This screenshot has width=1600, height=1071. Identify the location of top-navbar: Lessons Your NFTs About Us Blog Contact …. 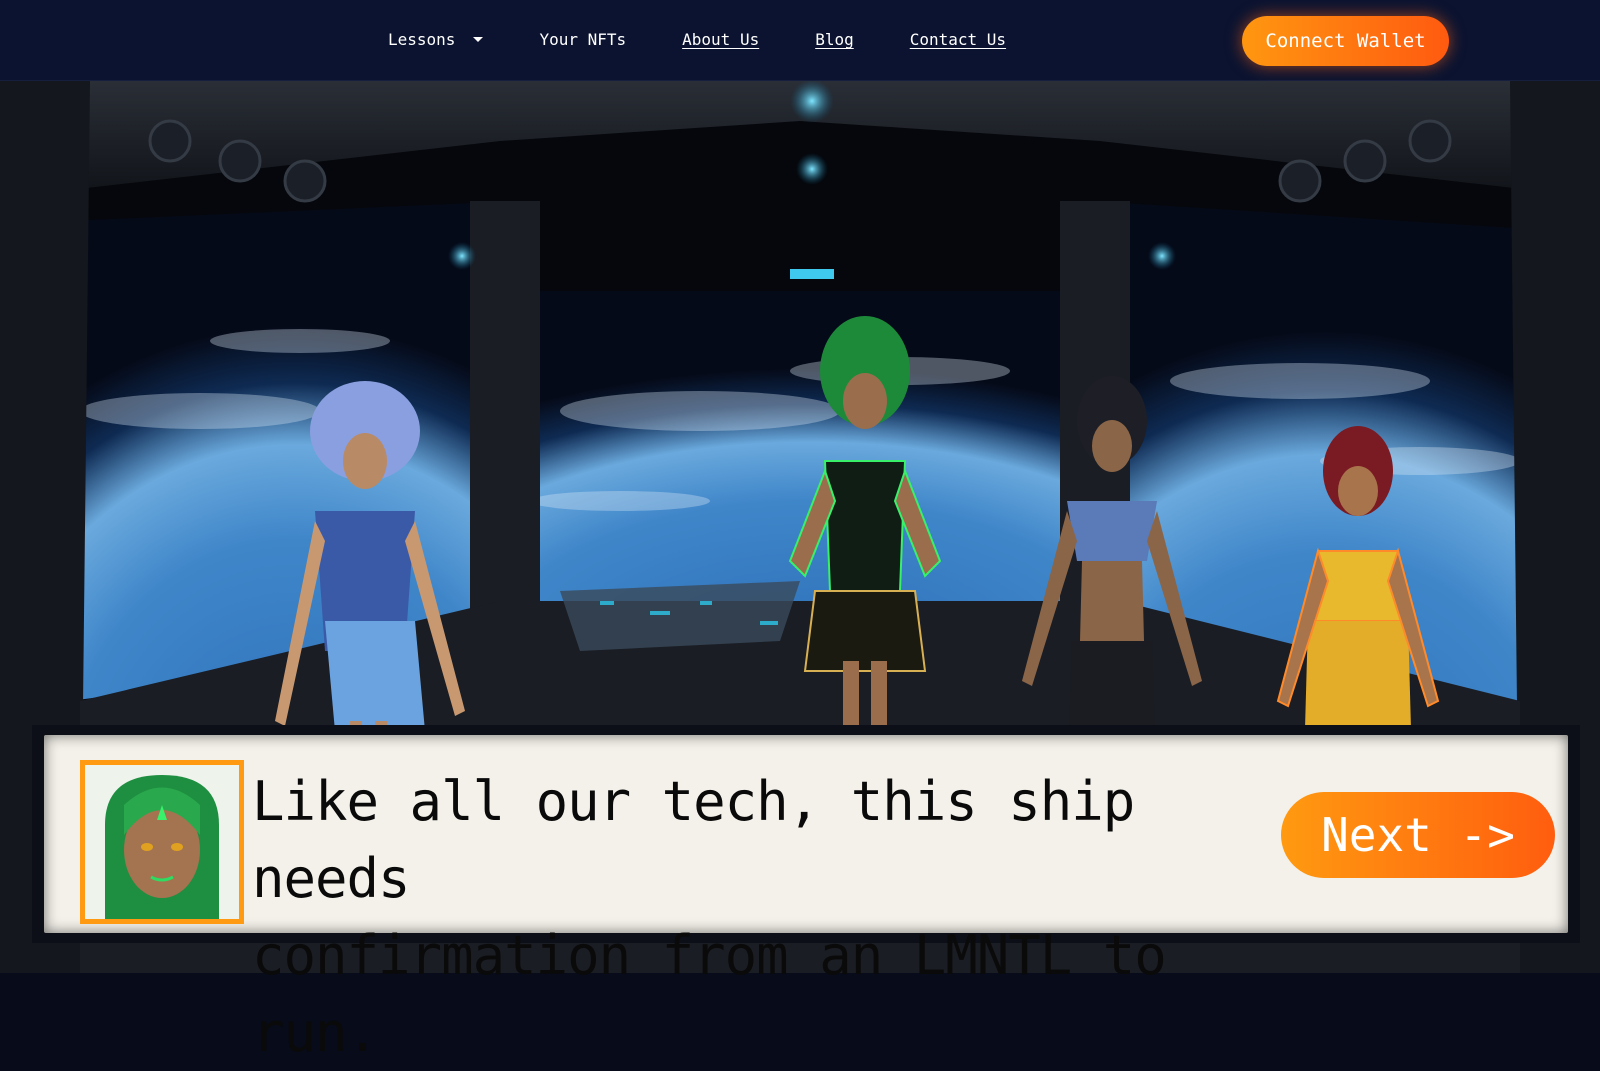
(800, 40).